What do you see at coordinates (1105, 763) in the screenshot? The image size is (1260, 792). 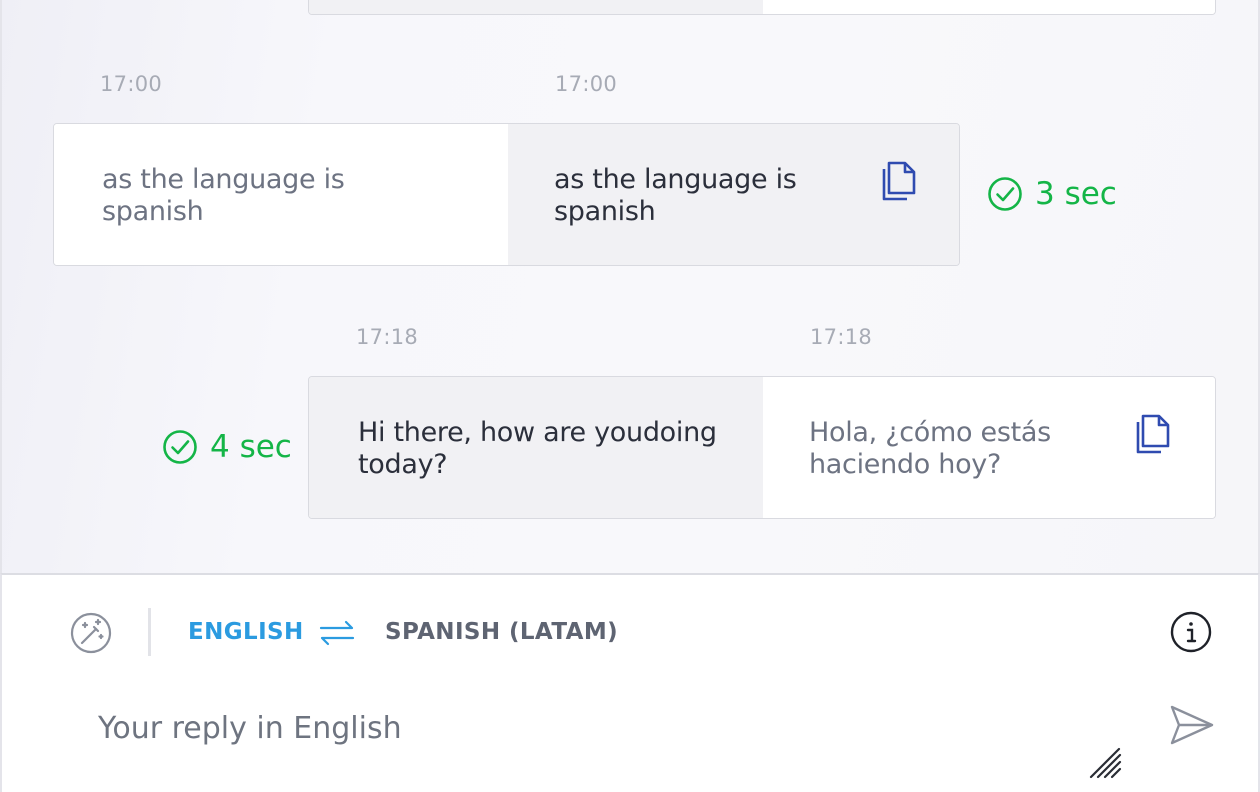 I see `resize-handle-icon` at bounding box center [1105, 763].